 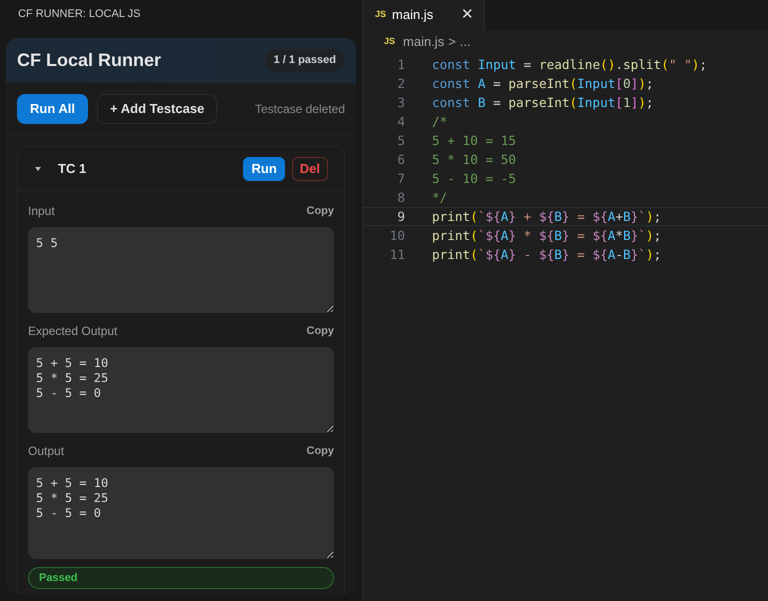 What do you see at coordinates (547, 235) in the screenshot?
I see `code-line: print(`${A} * ${B} = ${A*B}`);` at bounding box center [547, 235].